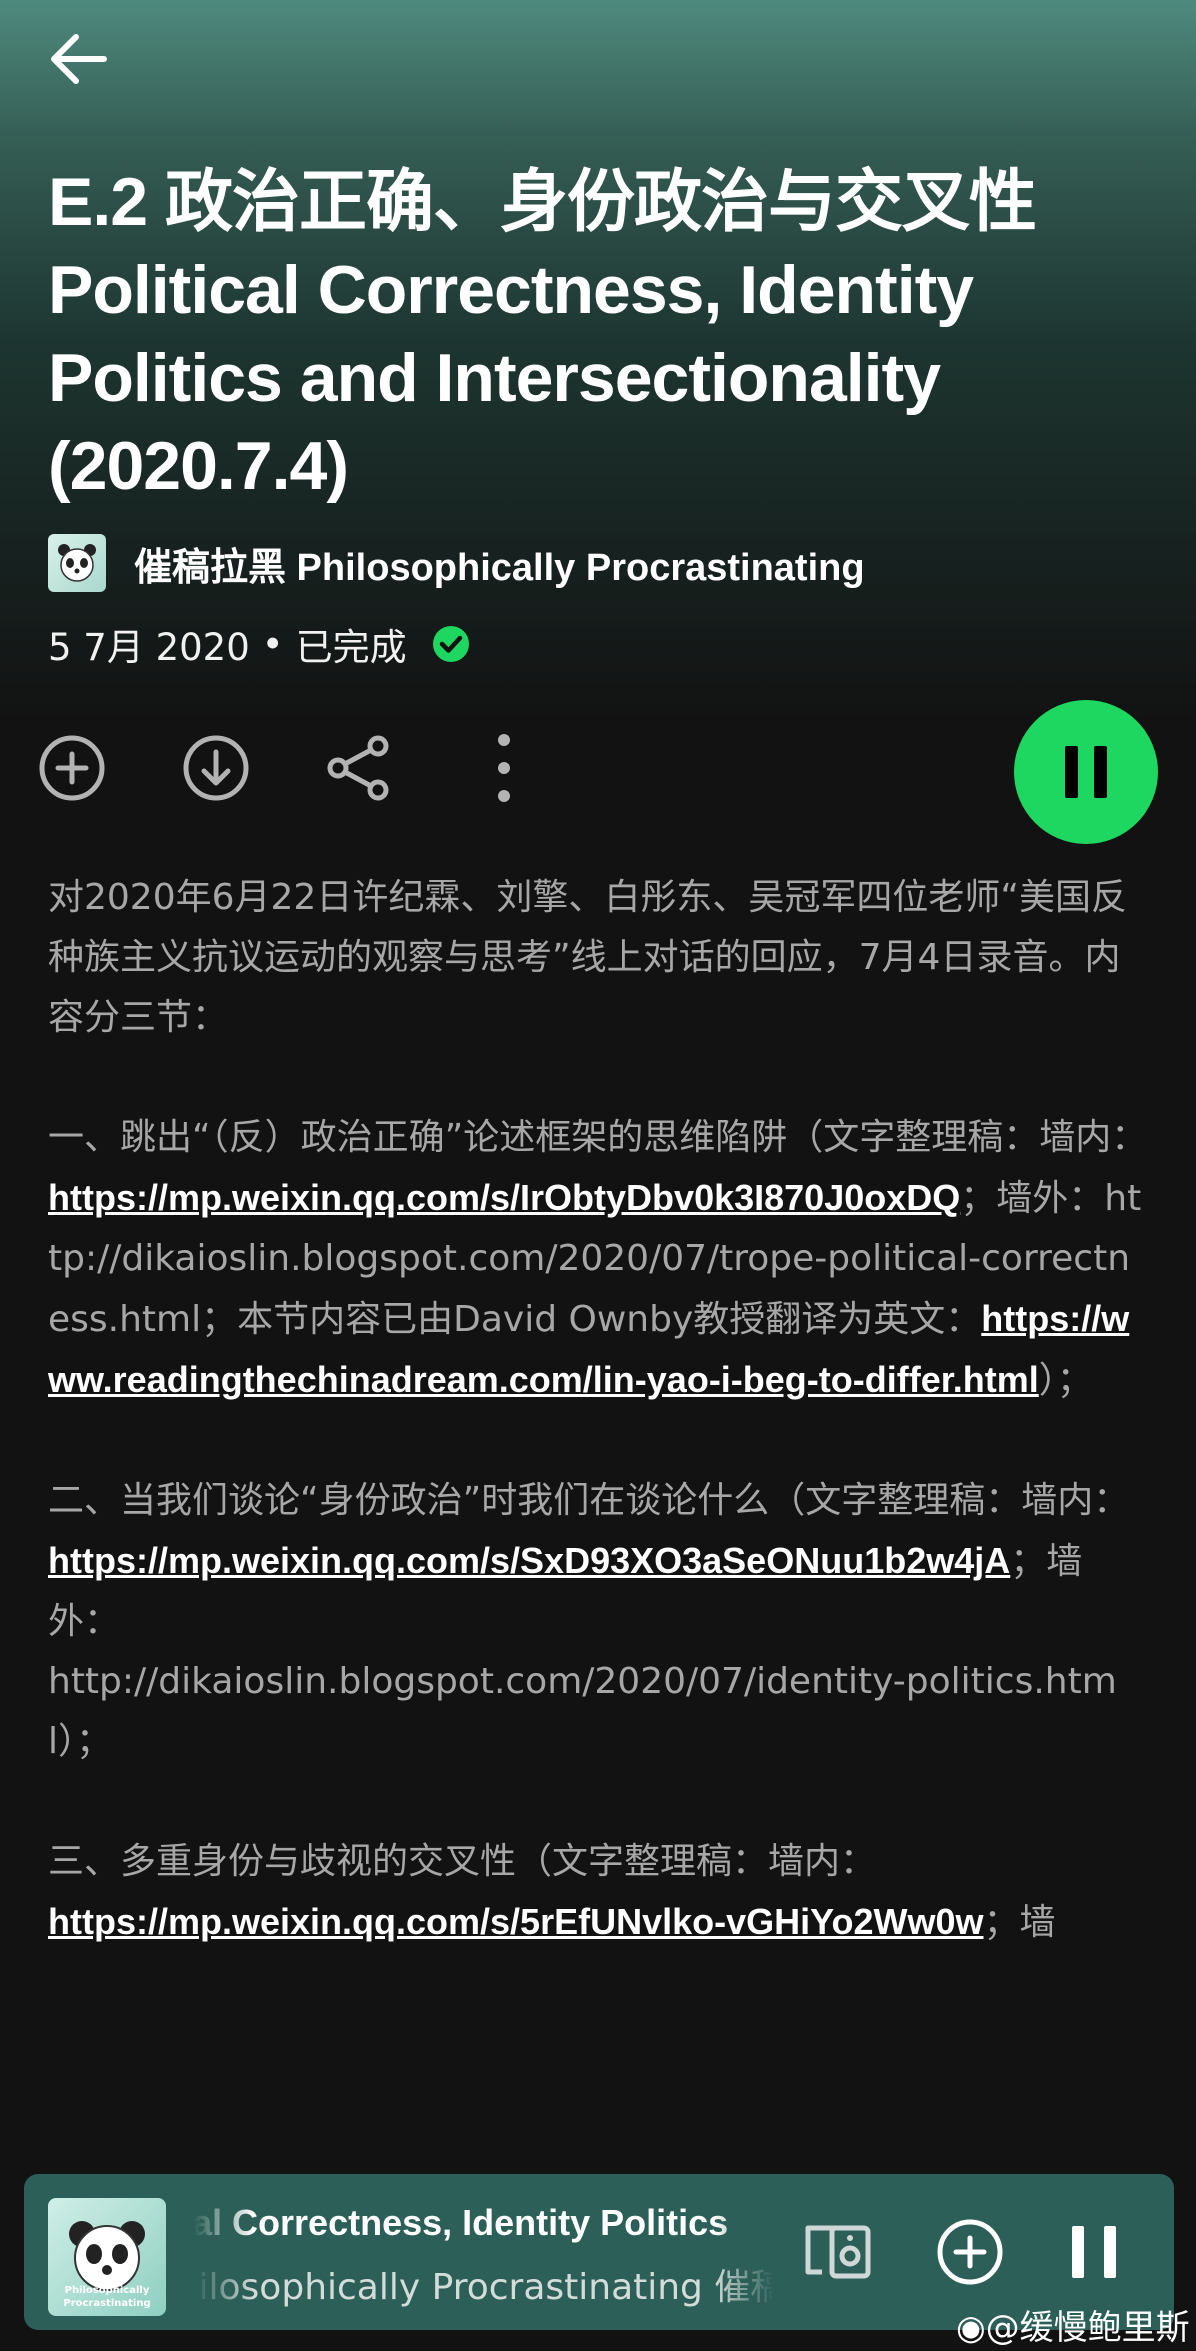 The width and height of the screenshot is (1196, 2351). I want to click on panda-icon, so click(77, 563).